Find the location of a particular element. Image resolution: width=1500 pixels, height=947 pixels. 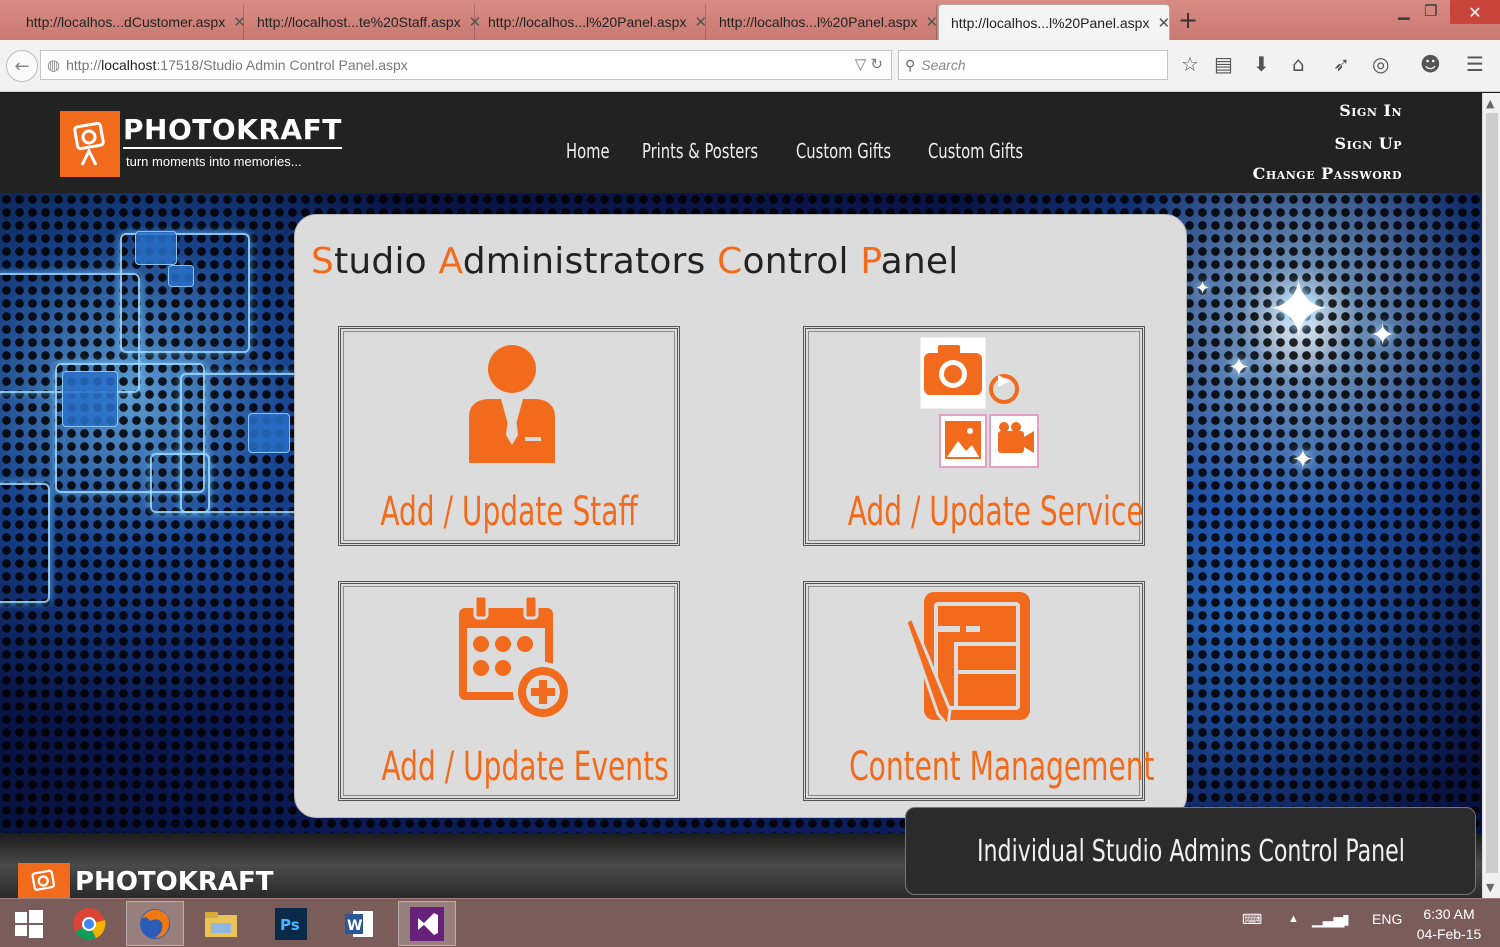

window-close-icon: ✕ is located at coordinates (1475, 12).